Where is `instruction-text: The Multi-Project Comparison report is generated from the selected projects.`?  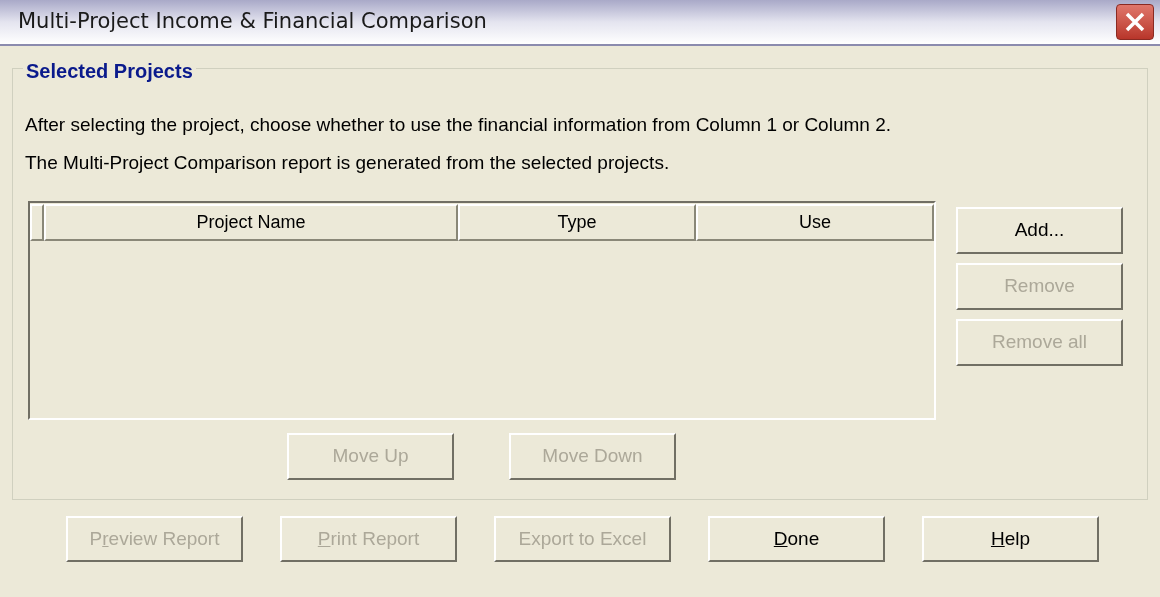 instruction-text: The Multi-Project Comparison report is generated from the selected projects. is located at coordinates (348, 162).